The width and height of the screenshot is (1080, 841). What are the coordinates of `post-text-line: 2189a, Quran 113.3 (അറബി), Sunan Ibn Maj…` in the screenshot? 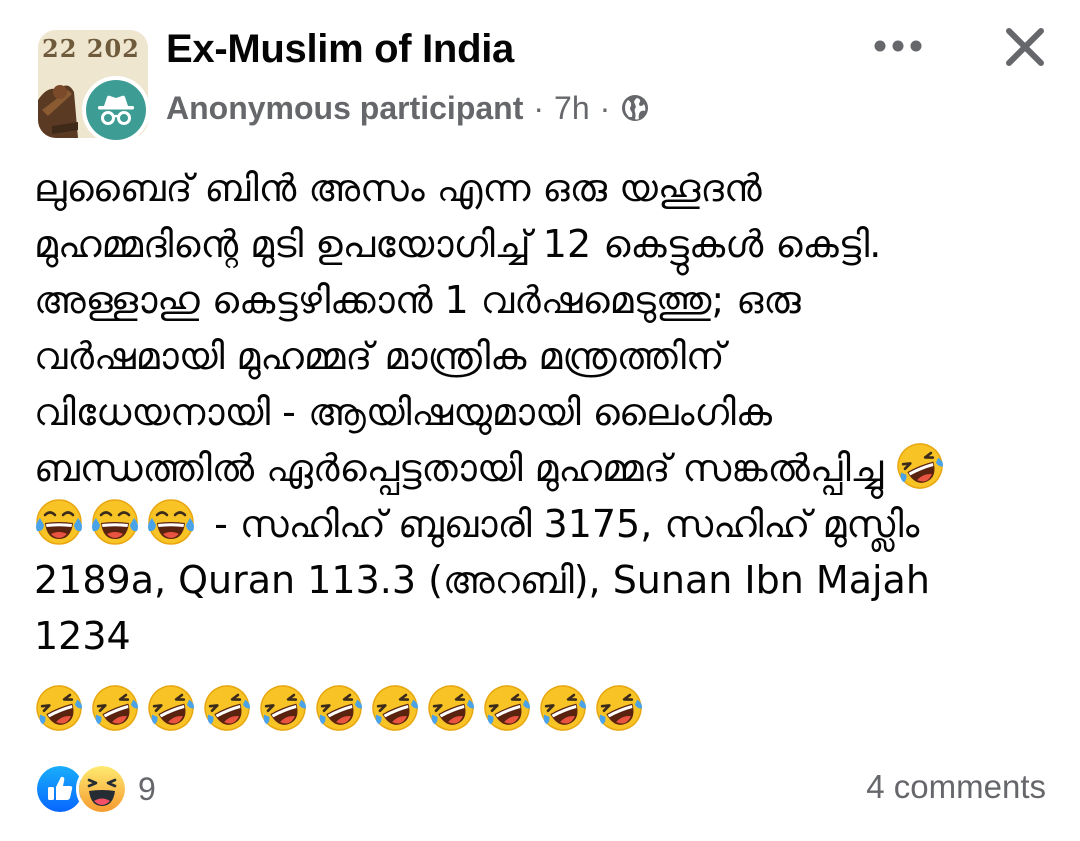 It's located at (482, 580).